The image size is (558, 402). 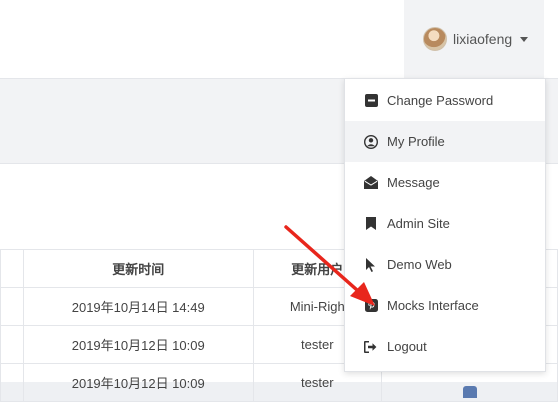 I want to click on user-circle-icon, so click(x=371, y=141).